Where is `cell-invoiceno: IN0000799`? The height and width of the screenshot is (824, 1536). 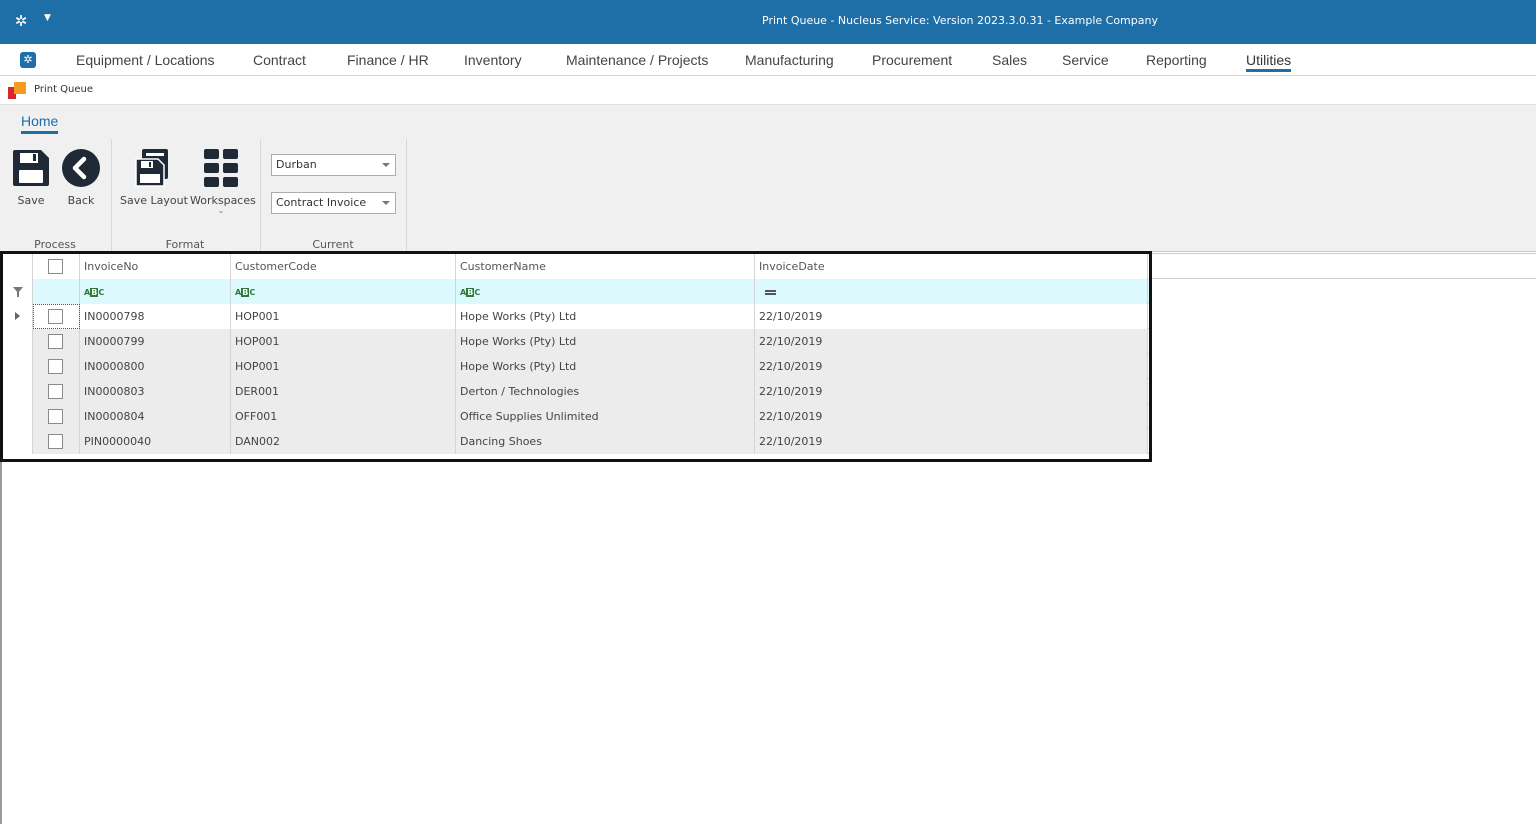
cell-invoiceno: IN0000799 is located at coordinates (155, 341).